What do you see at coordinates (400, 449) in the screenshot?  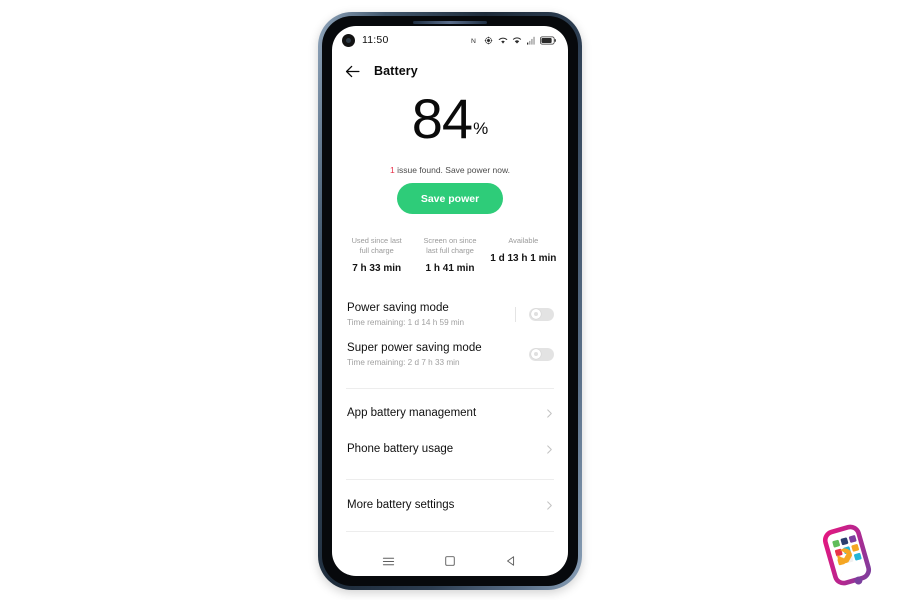 I see `link-label: Phone battery usage` at bounding box center [400, 449].